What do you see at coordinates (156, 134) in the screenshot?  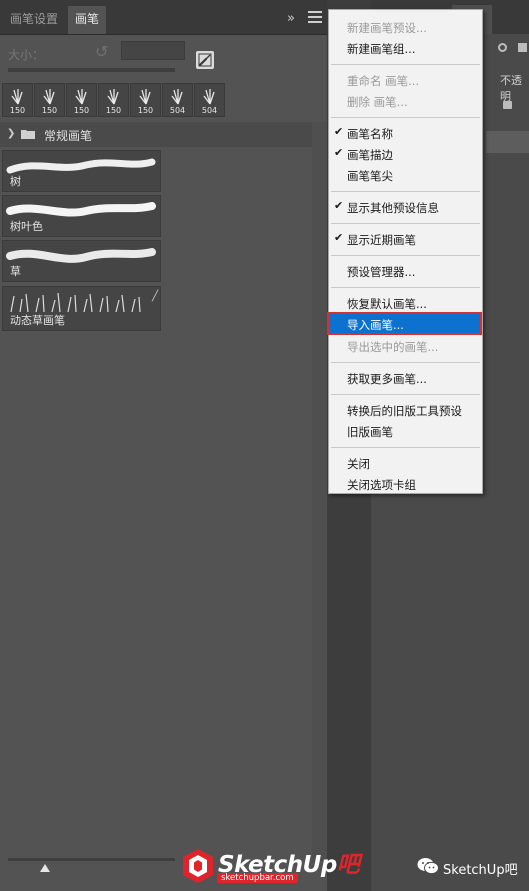 I see `brush-group-row: ❯ 常规画笔` at bounding box center [156, 134].